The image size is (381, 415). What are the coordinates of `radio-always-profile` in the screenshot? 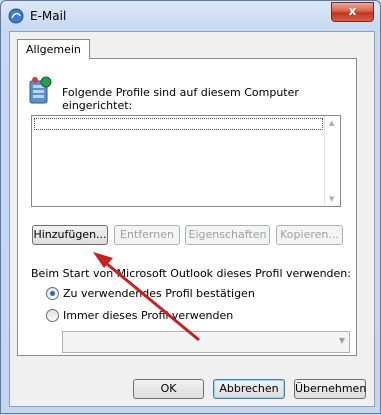 It's located at (52, 315).